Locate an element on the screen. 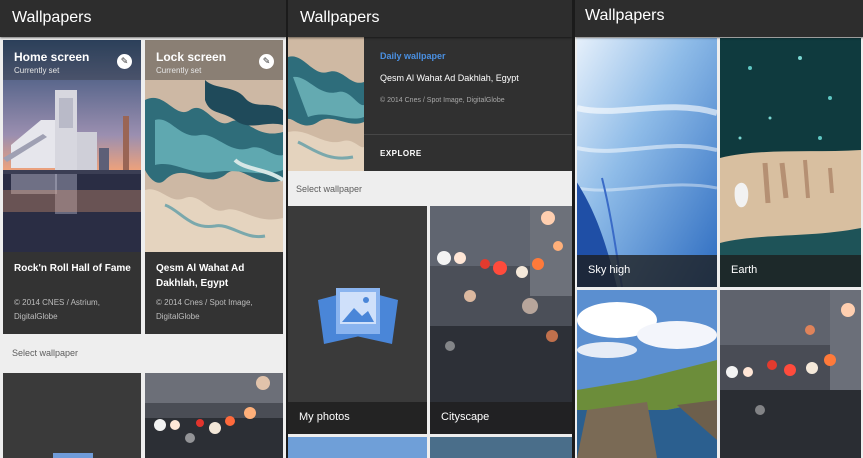 This screenshot has height=458, width=863. wallpaper-tile-city is located at coordinates (790, 374).